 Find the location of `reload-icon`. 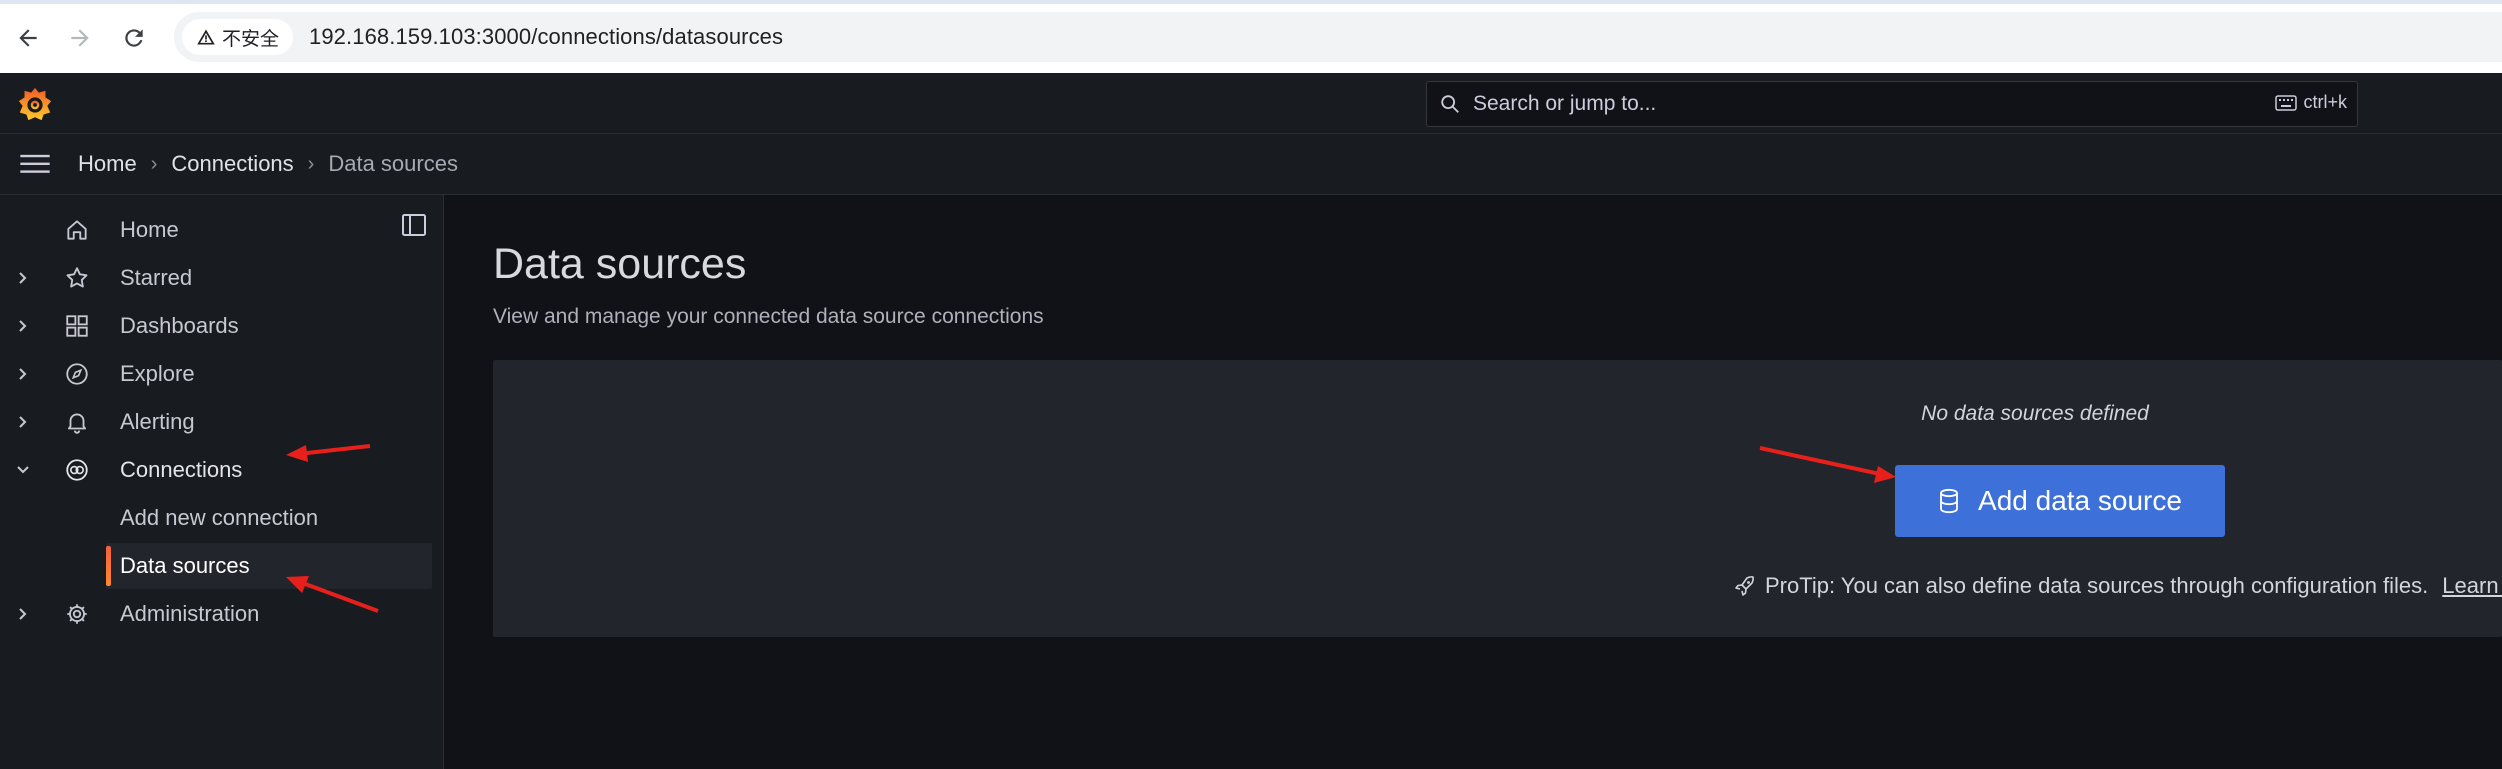

reload-icon is located at coordinates (134, 38).